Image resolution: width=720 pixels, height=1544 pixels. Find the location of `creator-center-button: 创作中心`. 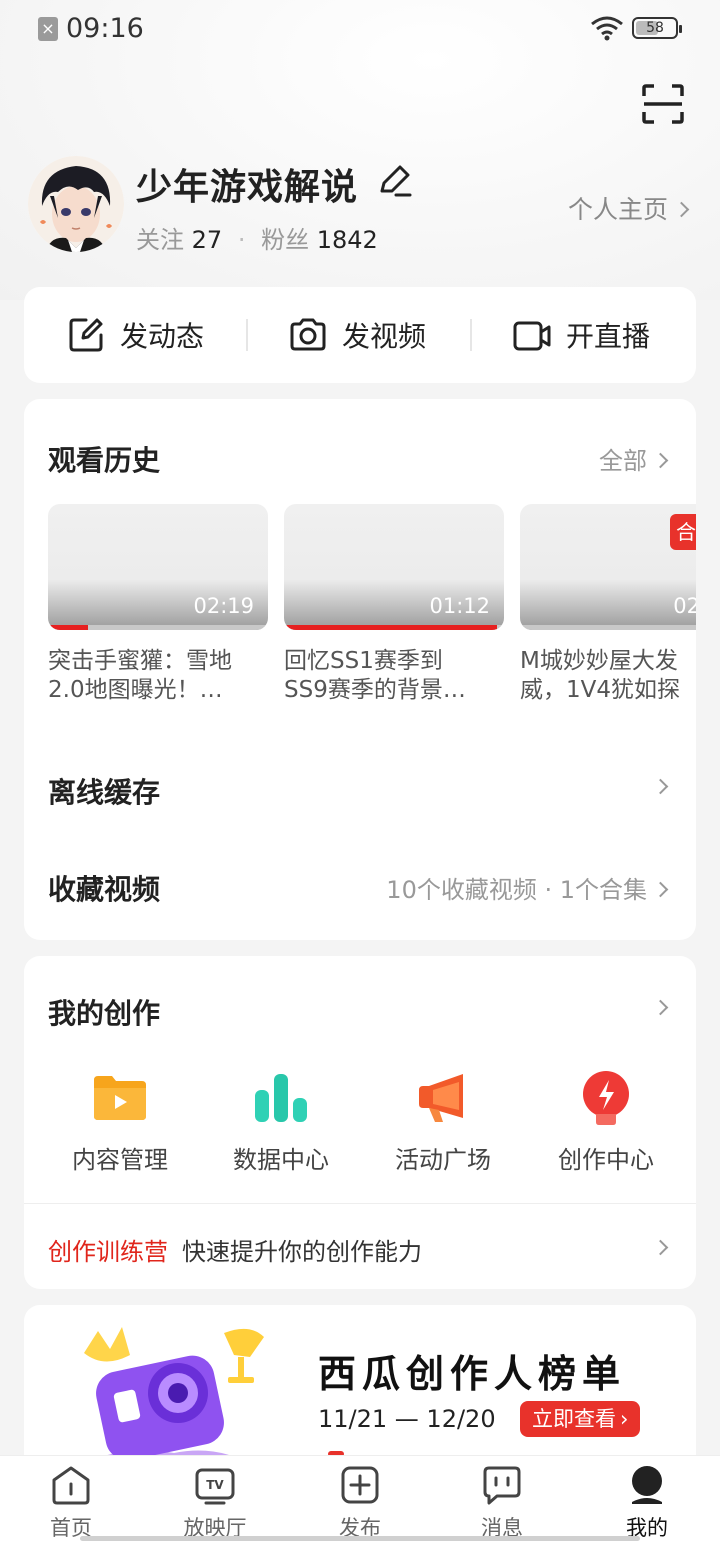

creator-center-button: 创作中心 is located at coordinates (606, 1121).